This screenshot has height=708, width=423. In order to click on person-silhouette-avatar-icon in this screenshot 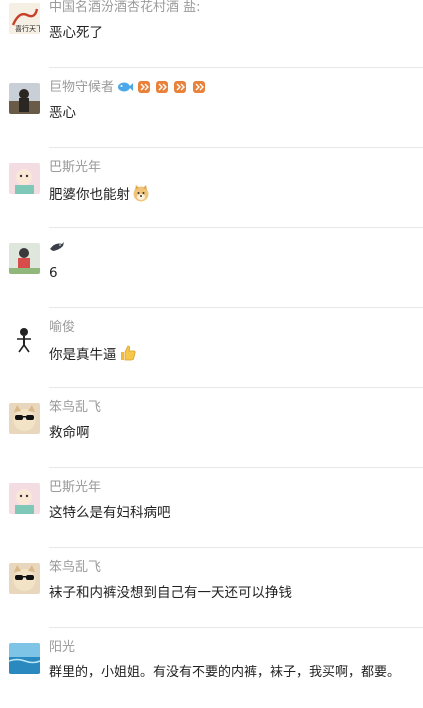, I will do `click(24, 98)`.